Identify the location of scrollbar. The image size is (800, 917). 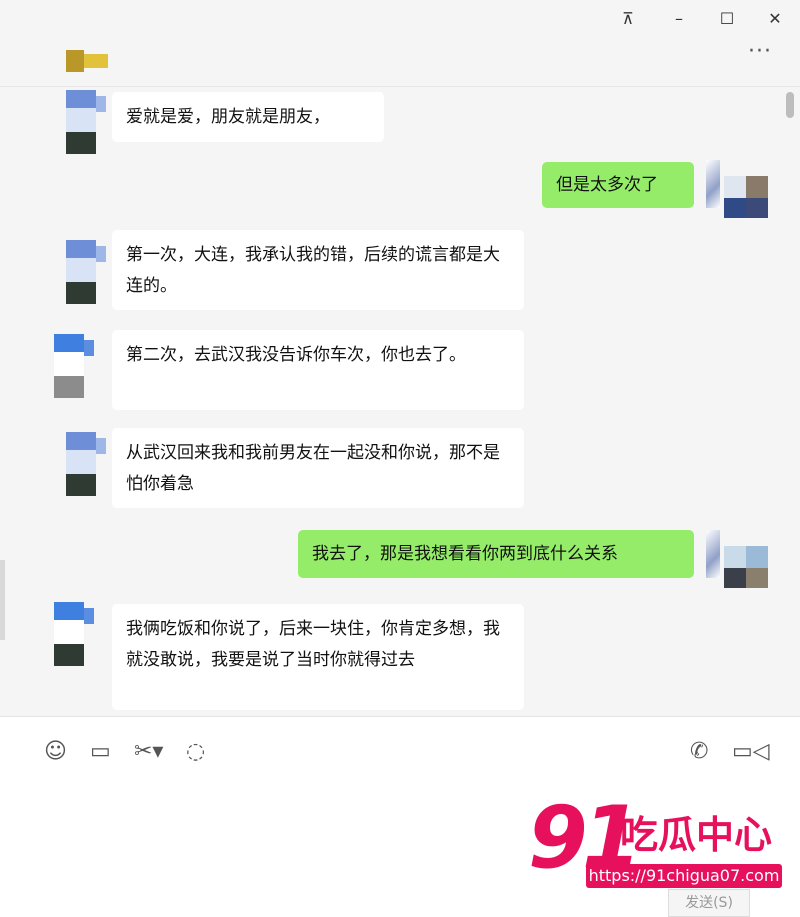
(790, 105).